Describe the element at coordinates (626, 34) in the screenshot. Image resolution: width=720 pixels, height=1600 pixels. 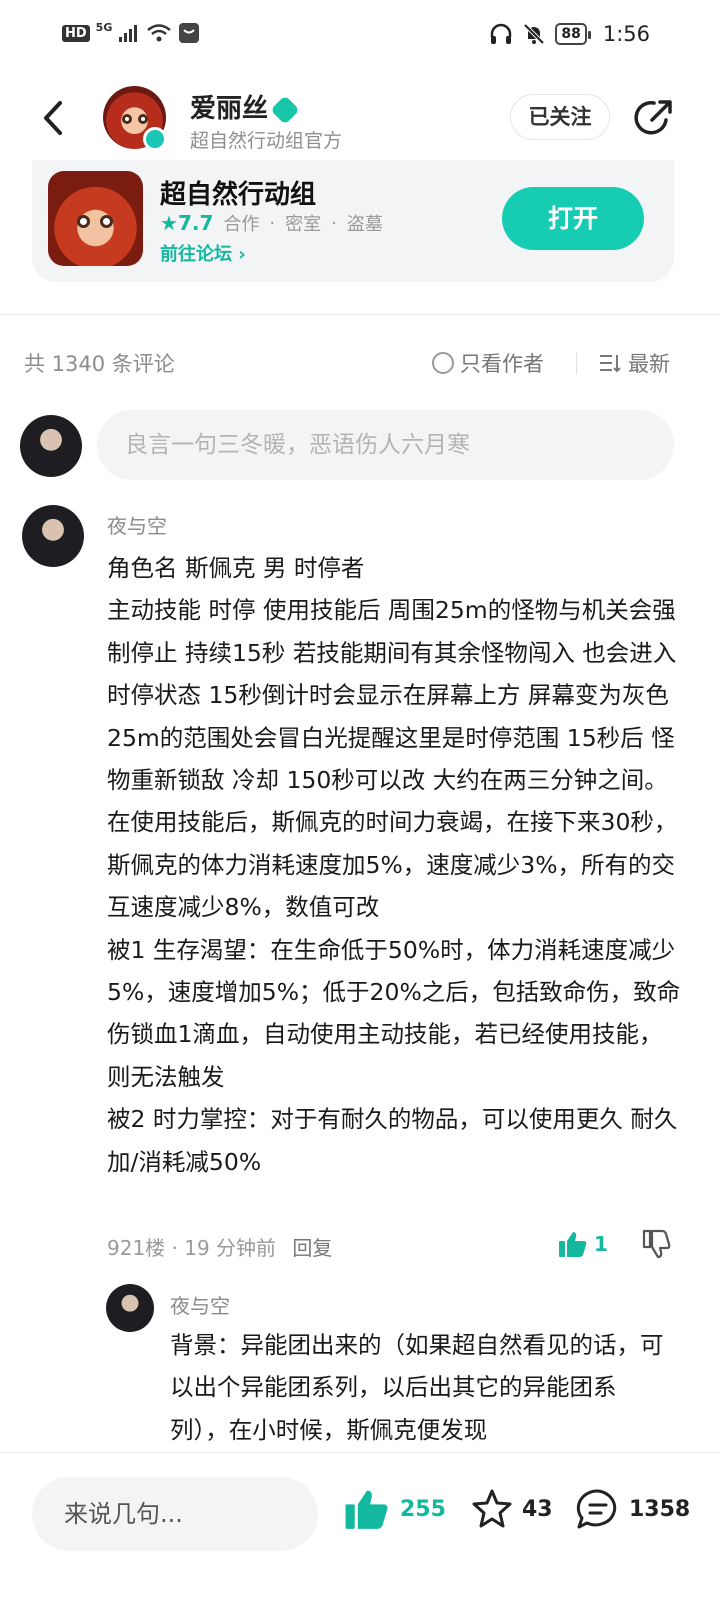
I see `clock: 1:56` at that location.